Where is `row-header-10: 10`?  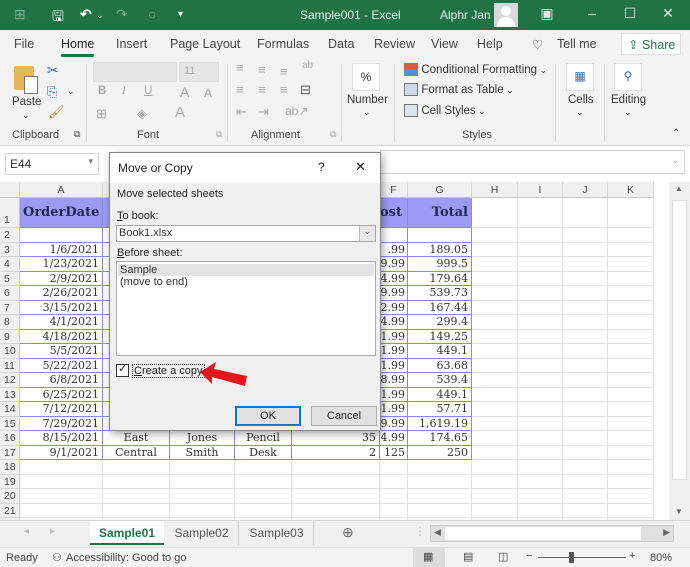 row-header-10: 10 is located at coordinates (10, 351).